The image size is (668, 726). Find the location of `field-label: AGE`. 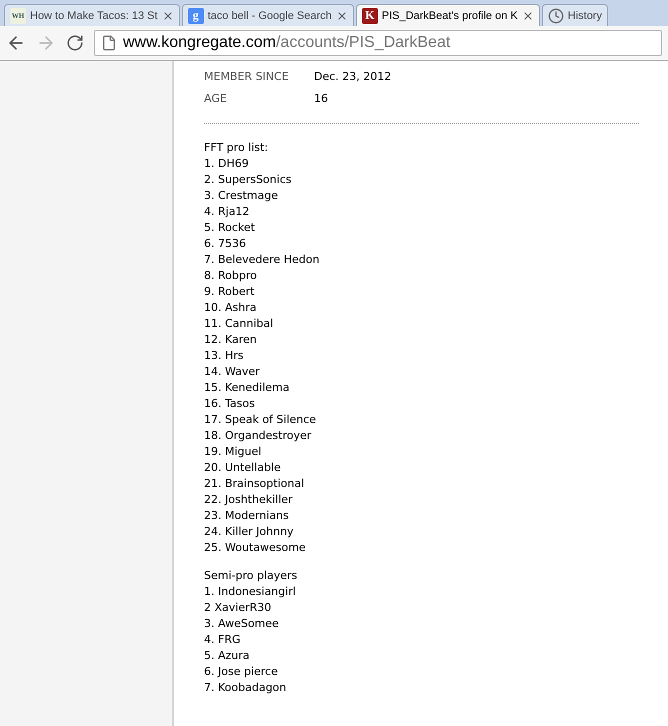

field-label: AGE is located at coordinates (216, 98).